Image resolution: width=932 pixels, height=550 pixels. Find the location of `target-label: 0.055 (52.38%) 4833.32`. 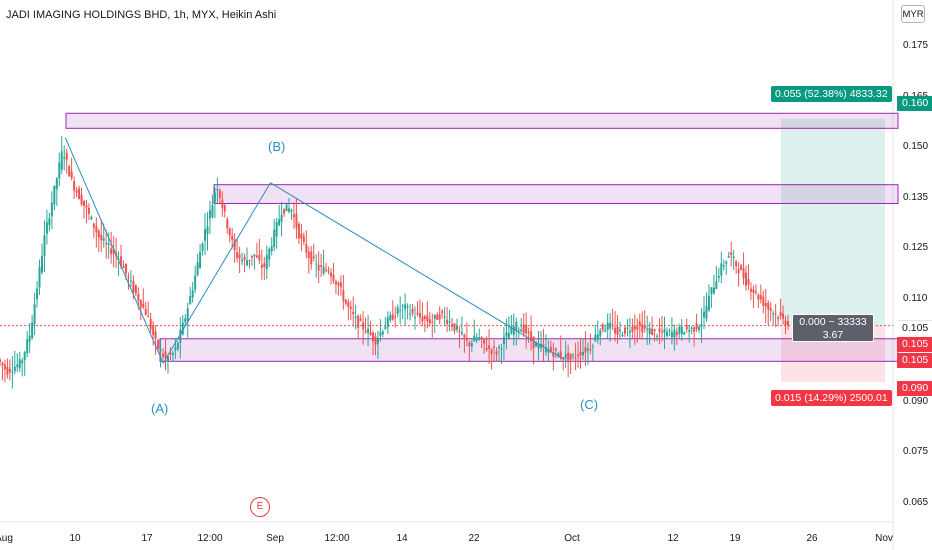

target-label: 0.055 (52.38%) 4833.32 is located at coordinates (831, 94).